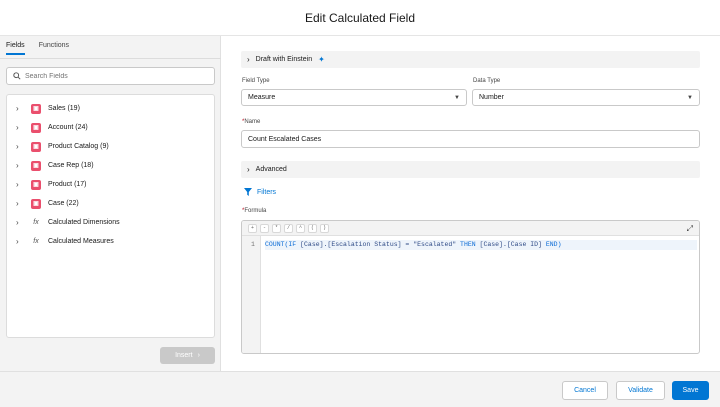 The height and width of the screenshot is (407, 720). I want to click on search-fields-input, so click(115, 76).